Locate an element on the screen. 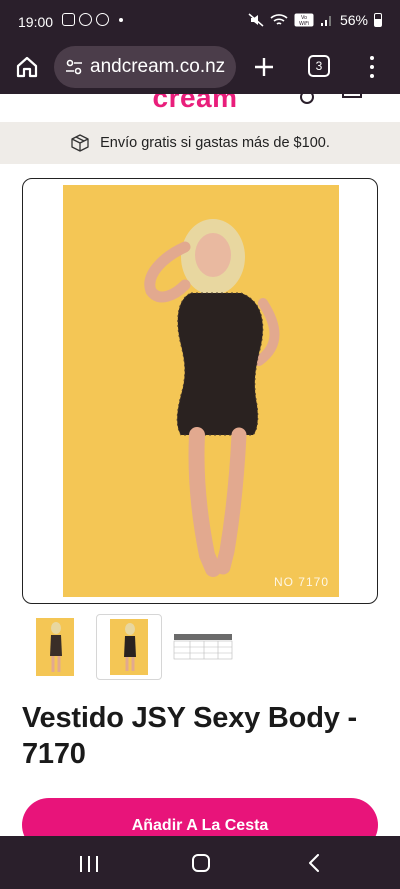  image-code-watermark: NO 7170 is located at coordinates (301, 582).